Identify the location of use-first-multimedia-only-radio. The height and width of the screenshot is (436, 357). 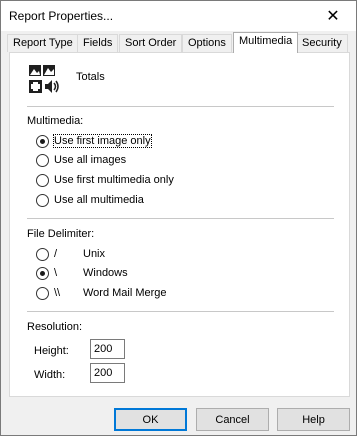
(42, 180).